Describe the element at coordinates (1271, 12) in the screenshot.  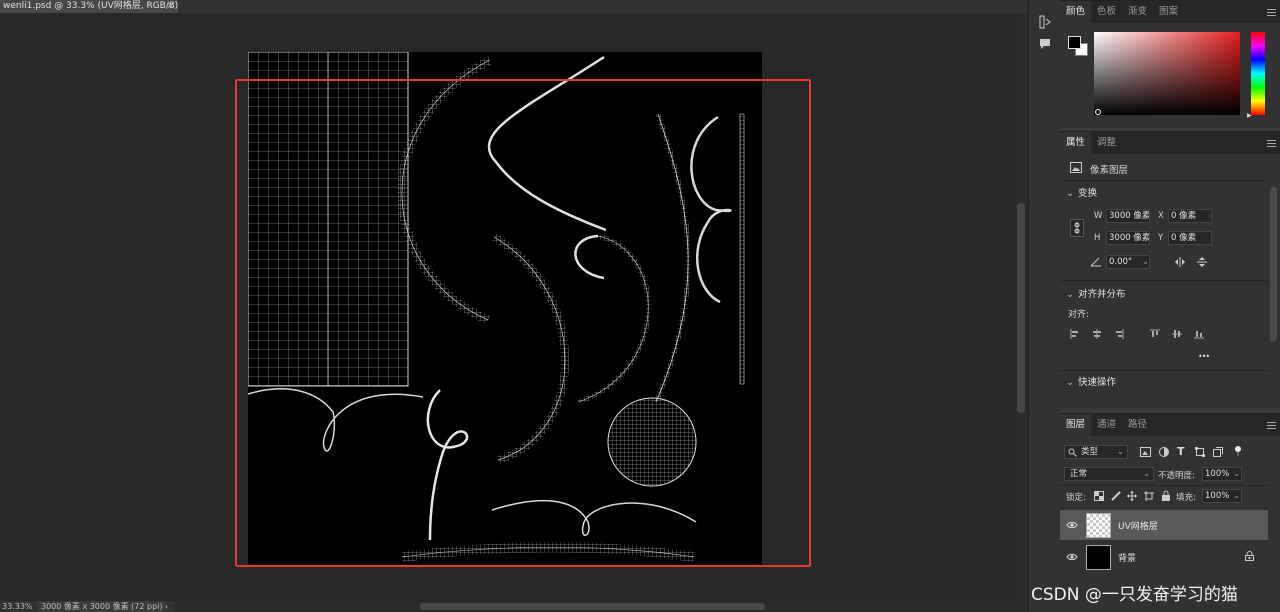
I see `color-panel-menu-icon` at that location.